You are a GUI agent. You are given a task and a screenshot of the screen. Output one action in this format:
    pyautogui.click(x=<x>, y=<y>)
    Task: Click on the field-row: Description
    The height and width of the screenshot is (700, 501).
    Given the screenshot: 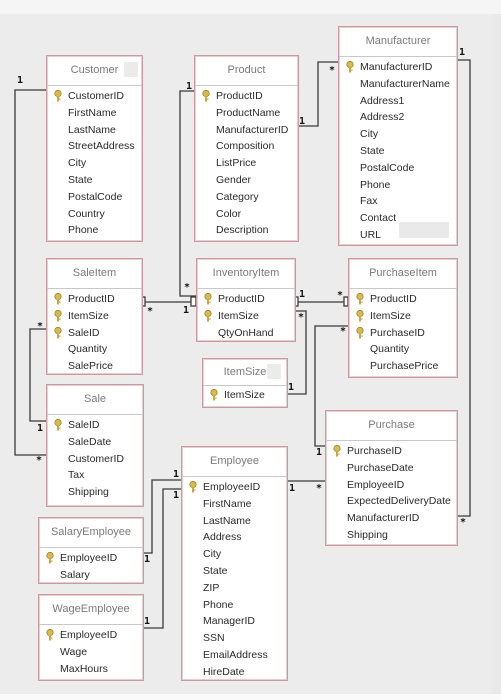 What is the action you would take?
    pyautogui.click(x=246, y=230)
    